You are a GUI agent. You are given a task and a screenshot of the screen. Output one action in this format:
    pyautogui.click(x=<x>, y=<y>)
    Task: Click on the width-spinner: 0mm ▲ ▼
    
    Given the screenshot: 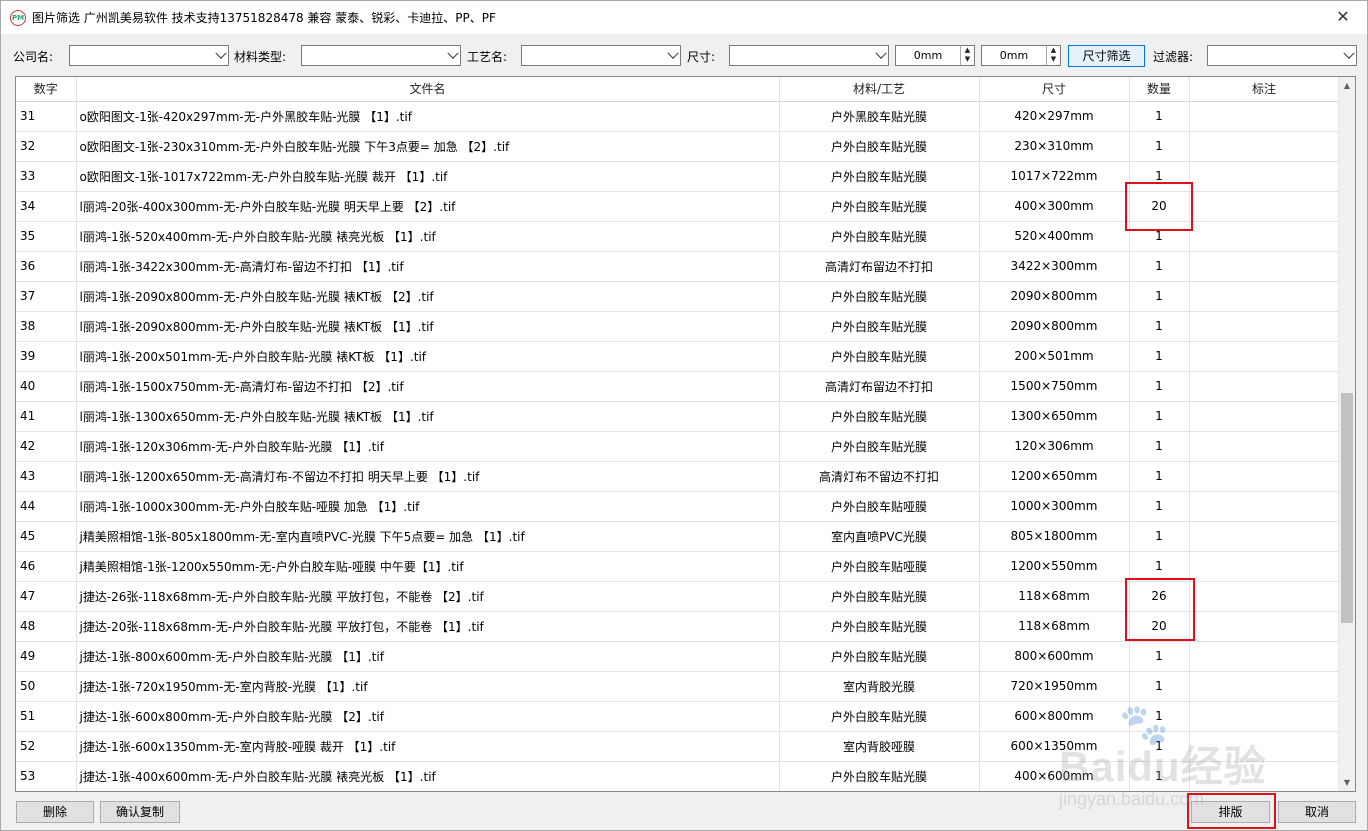 What is the action you would take?
    pyautogui.click(x=935, y=55)
    